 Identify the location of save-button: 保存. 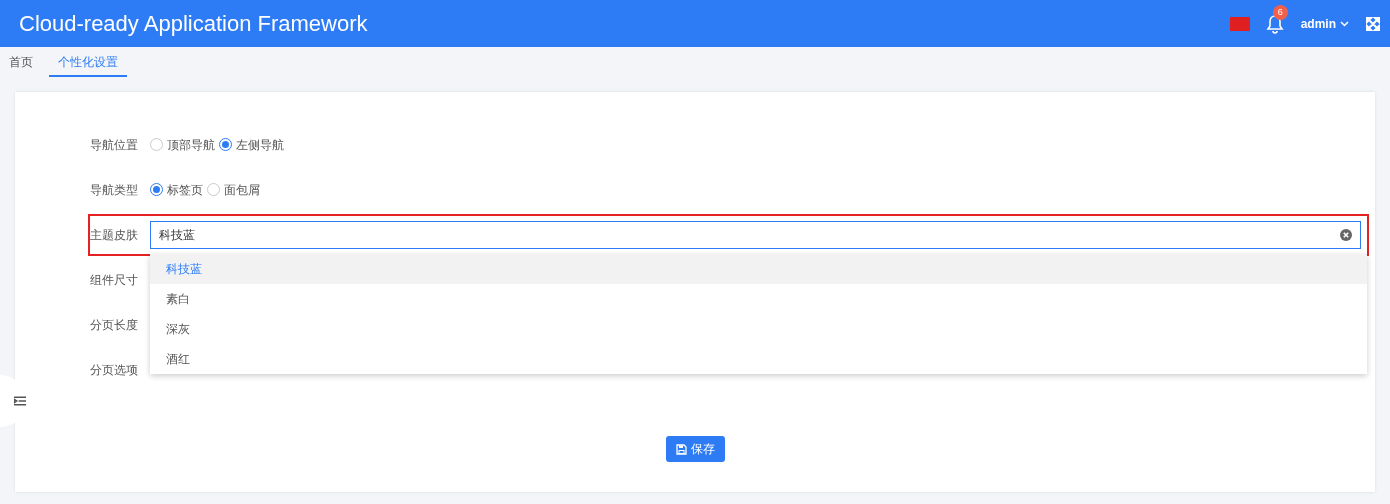
(695, 449).